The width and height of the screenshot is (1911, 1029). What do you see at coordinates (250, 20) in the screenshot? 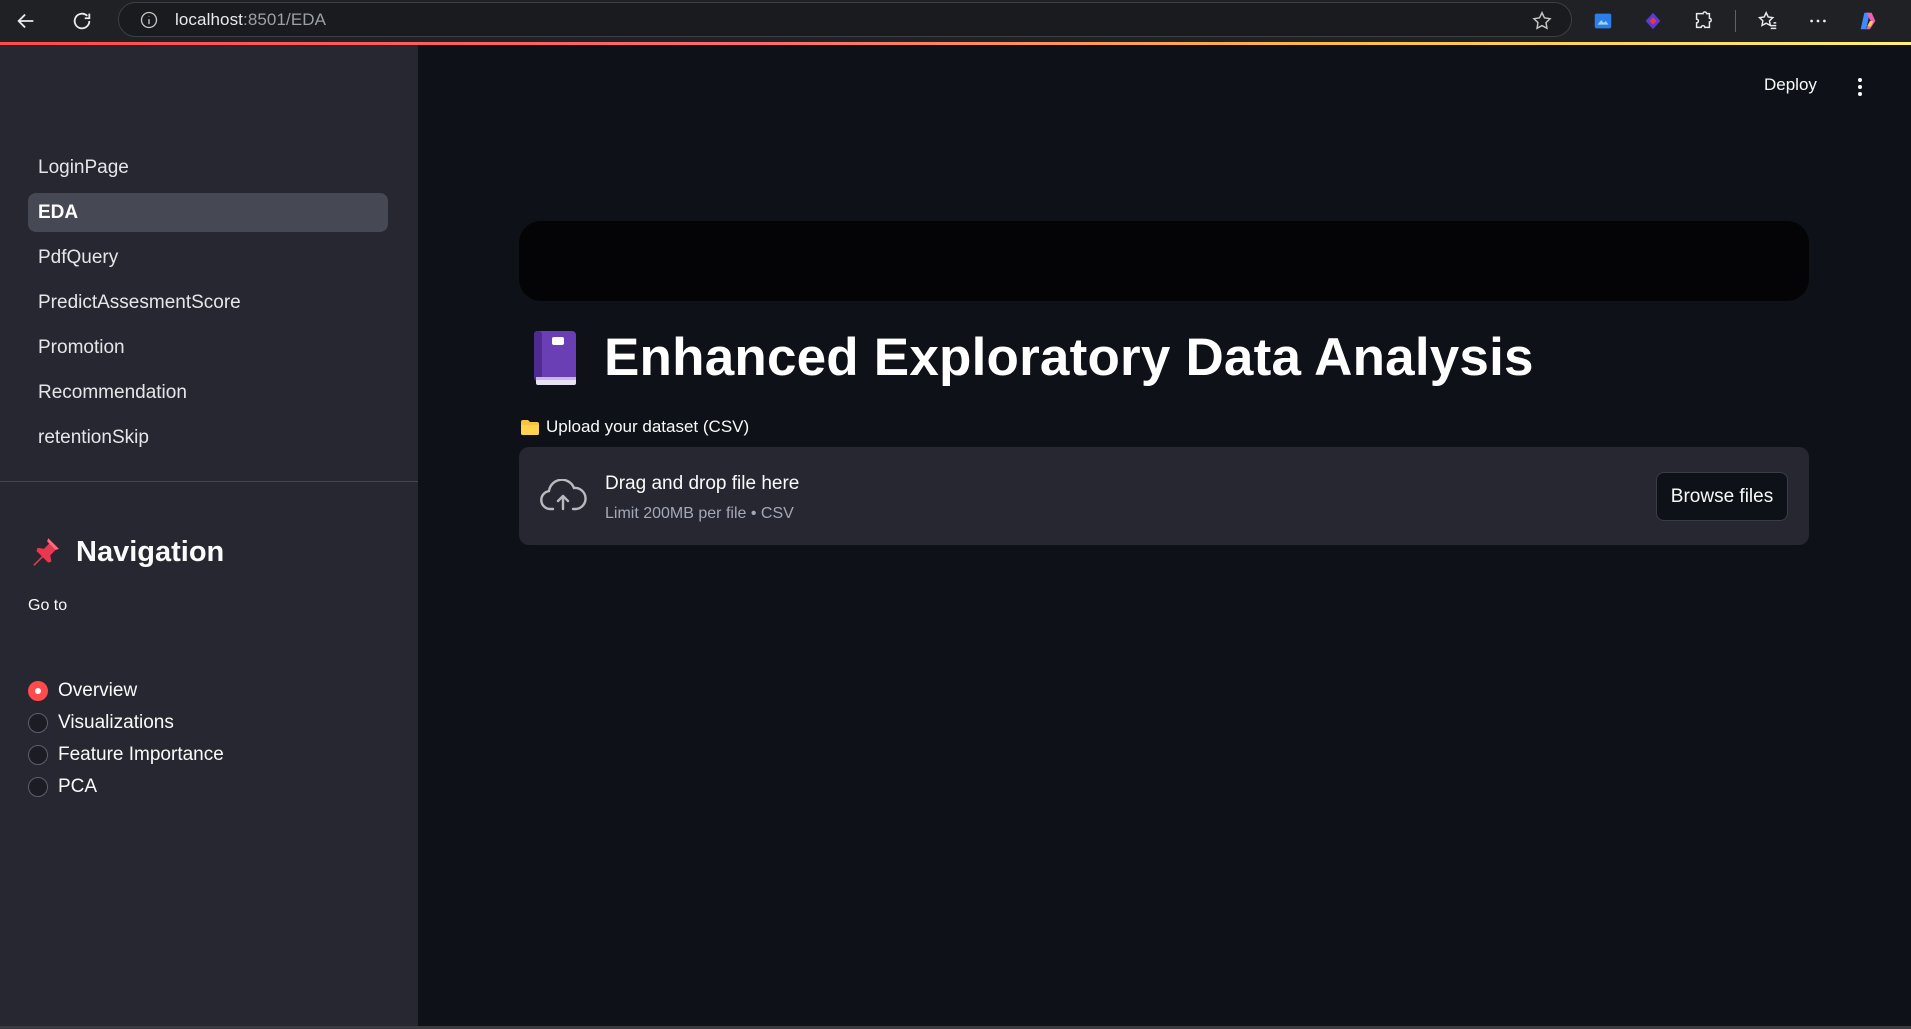
I see `url-text: localhost:8501/EDA` at bounding box center [250, 20].